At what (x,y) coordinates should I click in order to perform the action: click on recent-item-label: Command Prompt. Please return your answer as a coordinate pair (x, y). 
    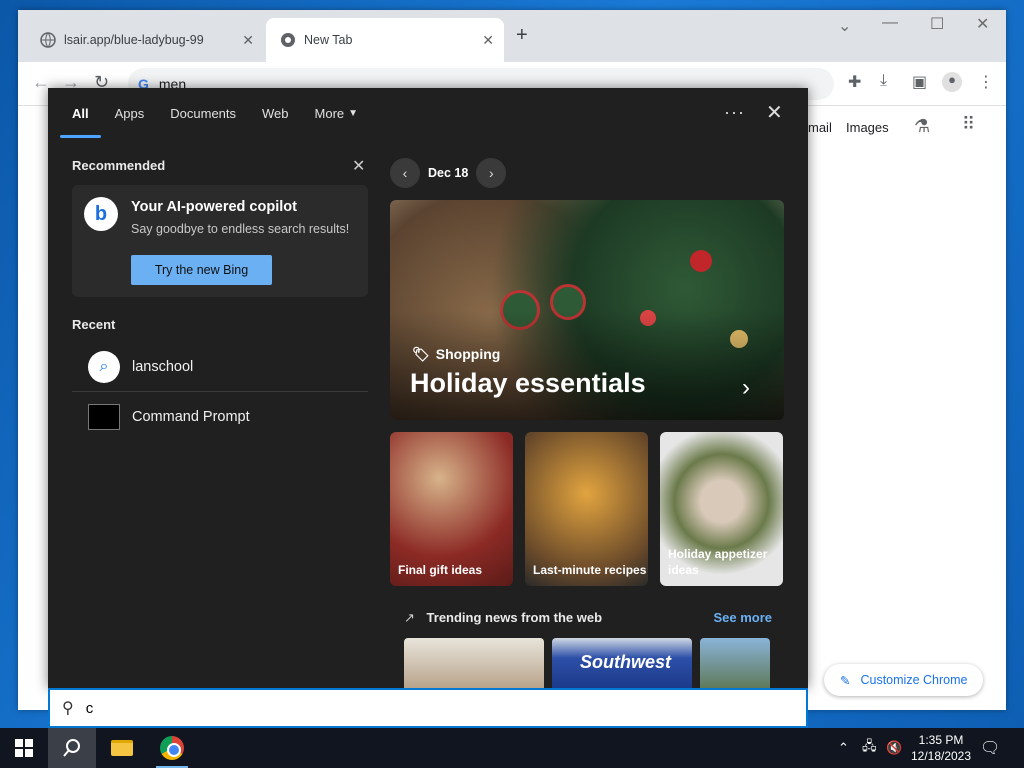
    Looking at the image, I should click on (191, 417).